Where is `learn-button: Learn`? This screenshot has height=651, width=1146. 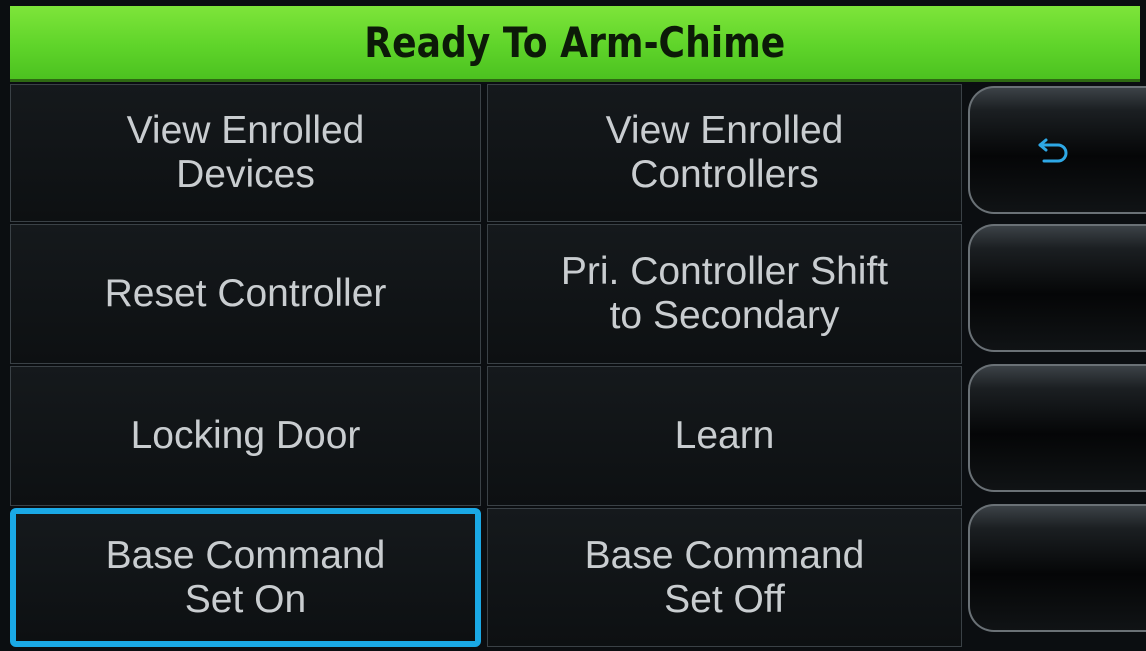 learn-button: Learn is located at coordinates (724, 436).